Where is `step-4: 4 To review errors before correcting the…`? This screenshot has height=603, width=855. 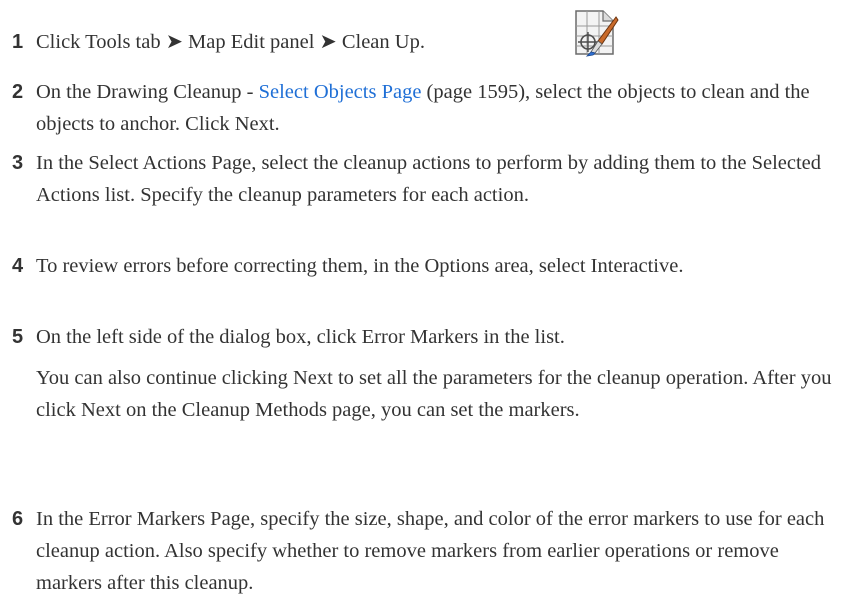
step-4: 4 To review errors before correcting the… is located at coordinates (429, 266).